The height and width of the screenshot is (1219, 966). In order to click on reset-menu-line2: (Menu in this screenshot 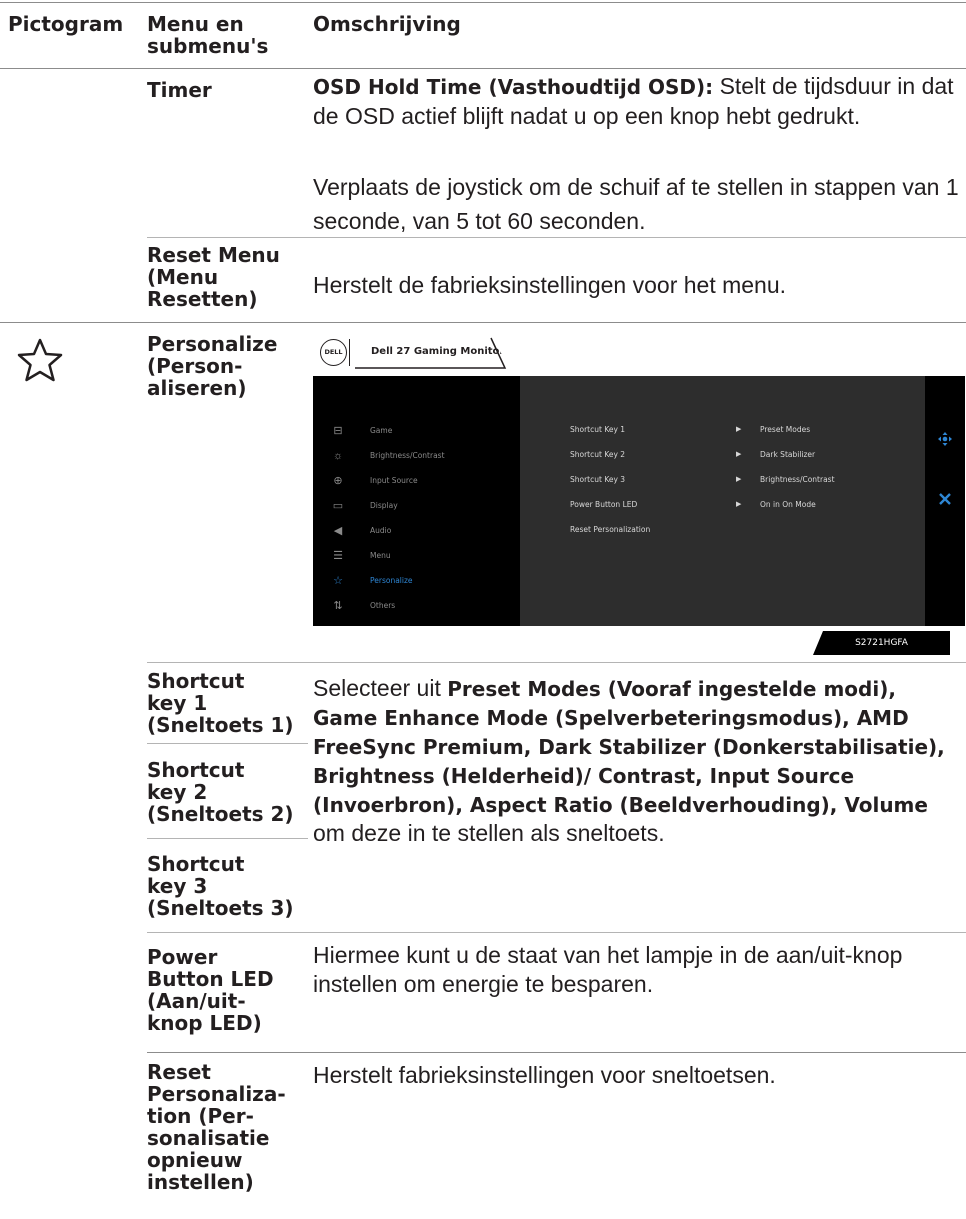, I will do `click(183, 277)`.